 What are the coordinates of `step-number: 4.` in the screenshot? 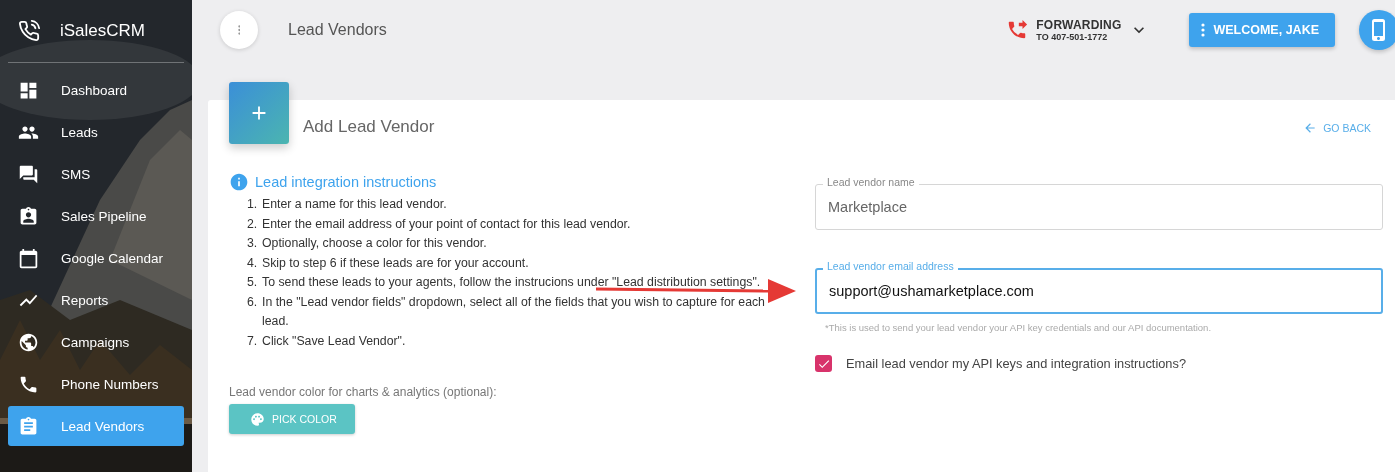 It's located at (253, 263).